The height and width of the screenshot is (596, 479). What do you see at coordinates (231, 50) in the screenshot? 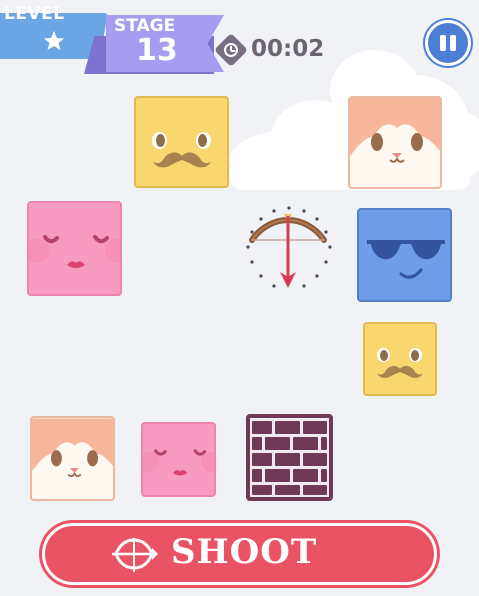
I see `clock-icon` at bounding box center [231, 50].